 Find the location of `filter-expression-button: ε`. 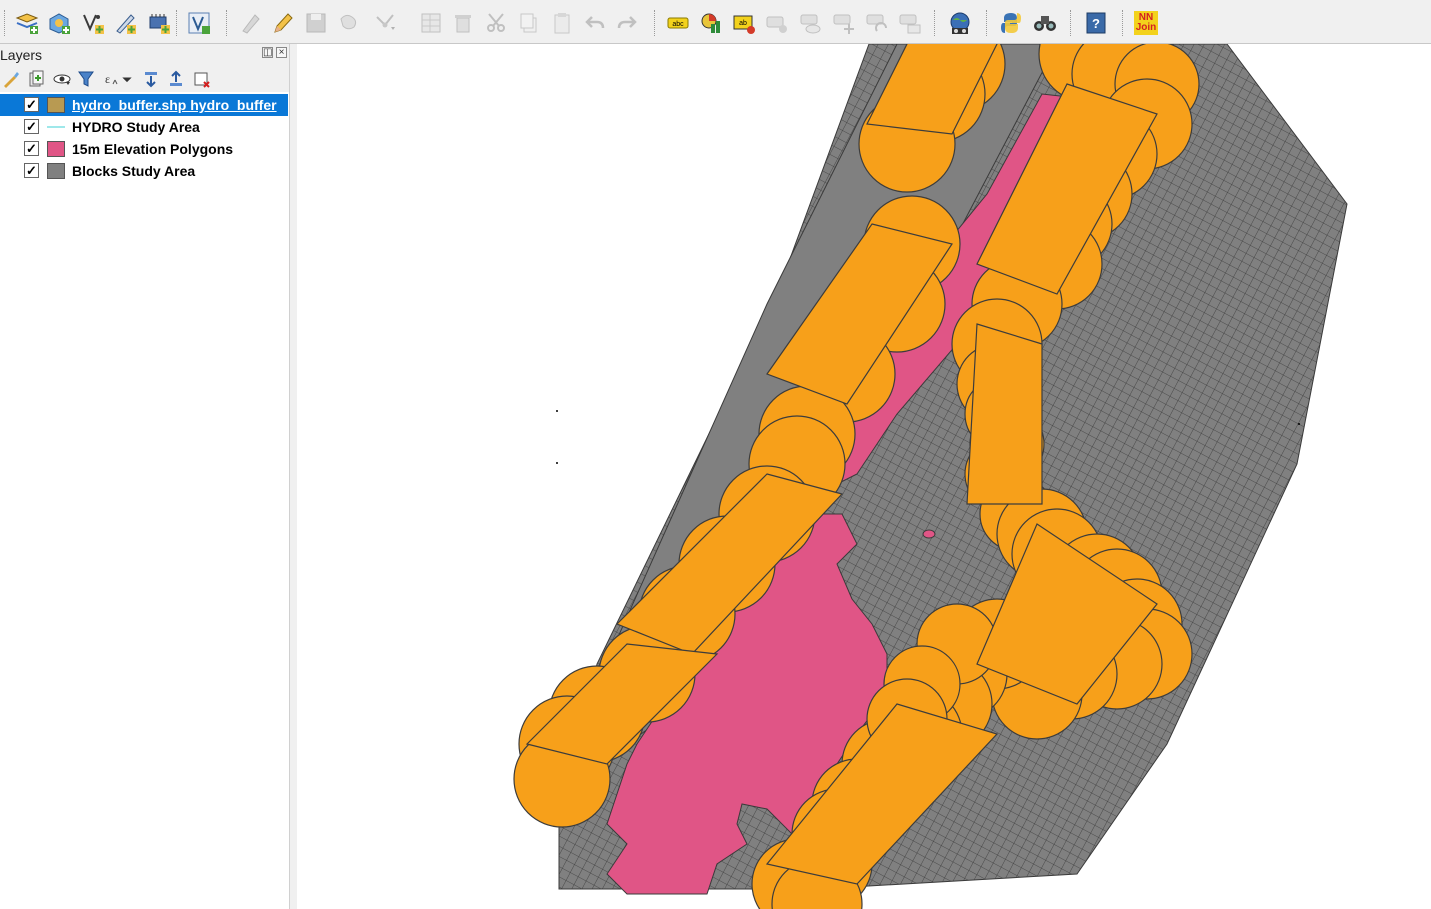

filter-expression-button: ε is located at coordinates (112, 79).